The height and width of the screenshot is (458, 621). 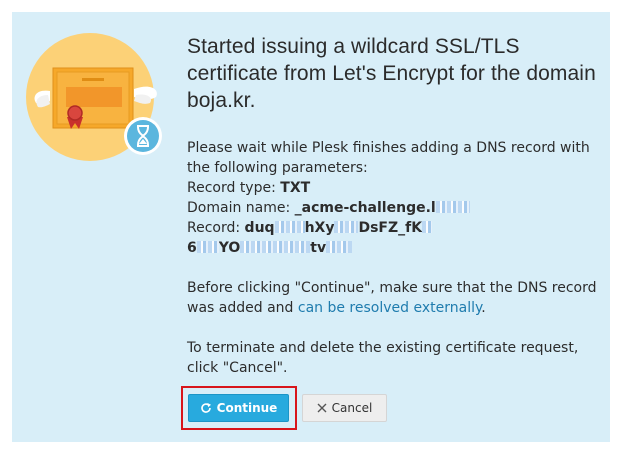 I want to click on domain-name-row: Domain name: _acme-challenge.l, so click(x=392, y=208).